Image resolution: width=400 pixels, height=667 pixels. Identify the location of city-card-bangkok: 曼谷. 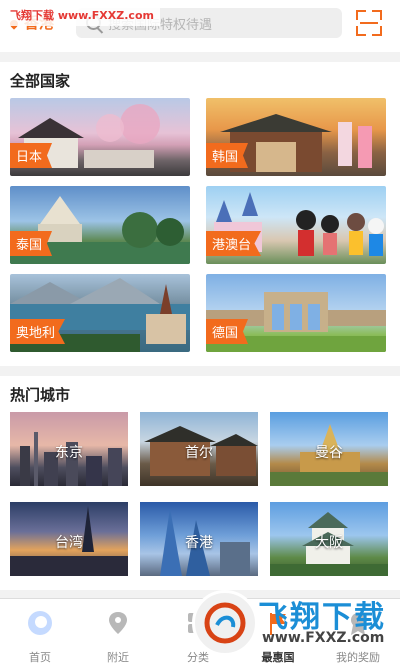
(329, 449).